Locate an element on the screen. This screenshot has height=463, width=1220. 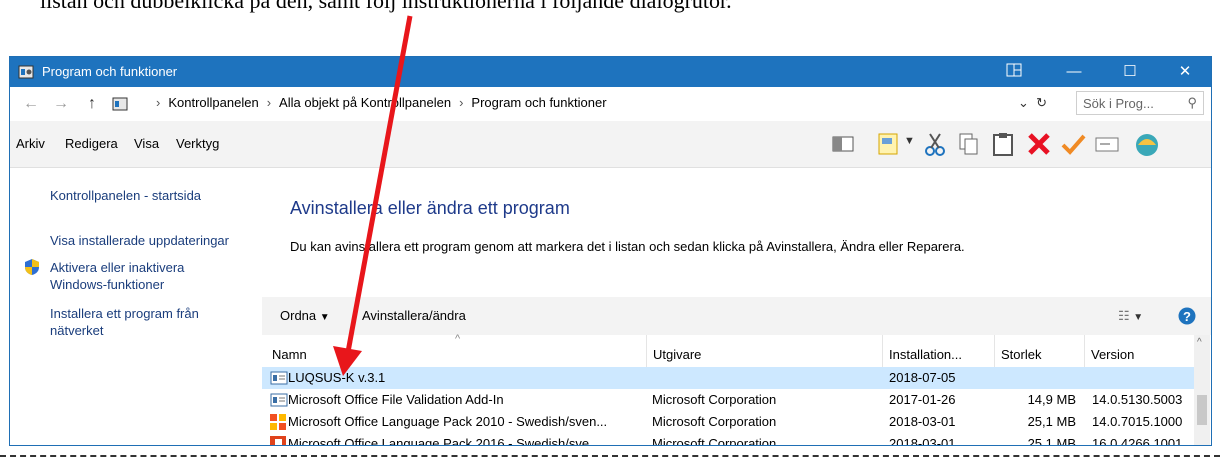
page-divider is located at coordinates (610, 456).